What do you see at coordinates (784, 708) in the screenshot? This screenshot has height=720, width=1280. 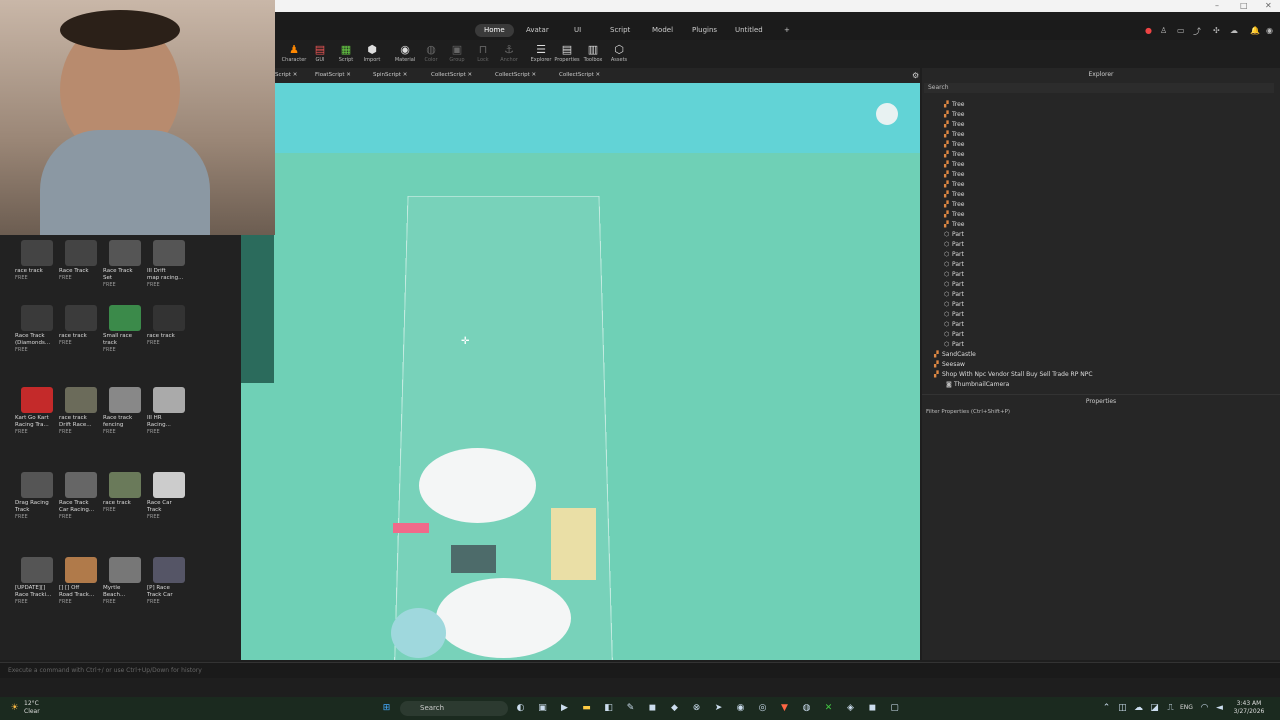 I see `brave-icon: ▼` at bounding box center [784, 708].